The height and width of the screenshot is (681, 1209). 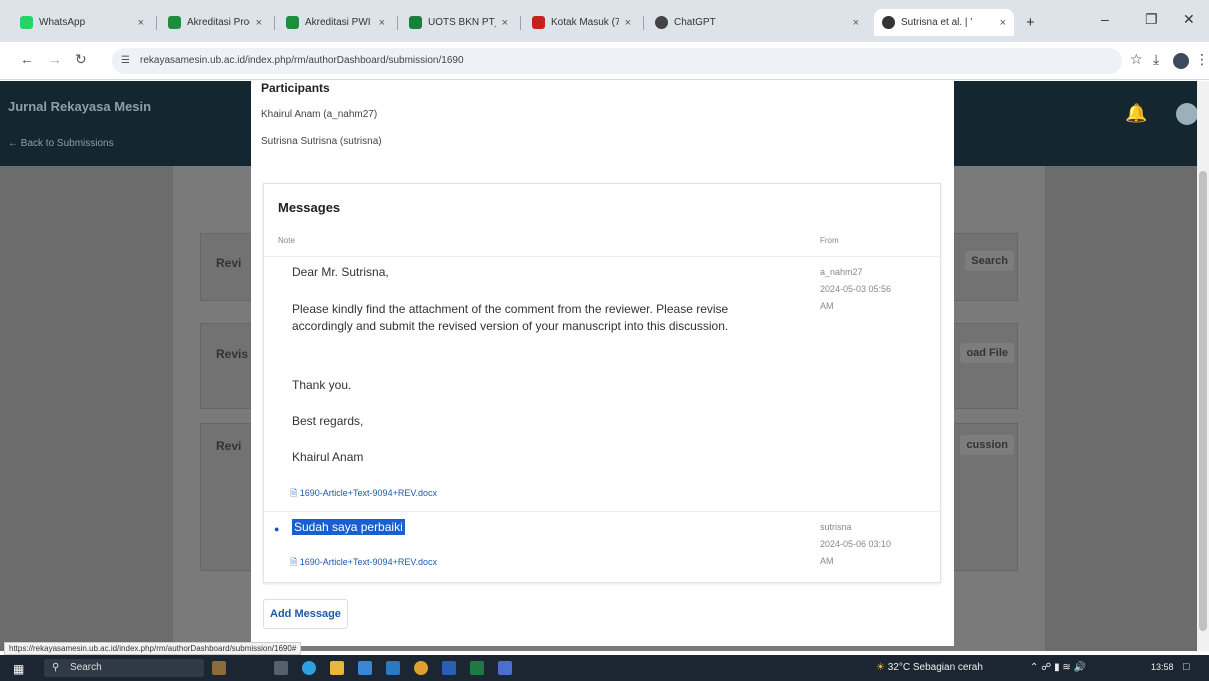 What do you see at coordinates (944, 22) in the screenshot?
I see `tab-active: Sutrisna et al. | ’ ×` at bounding box center [944, 22].